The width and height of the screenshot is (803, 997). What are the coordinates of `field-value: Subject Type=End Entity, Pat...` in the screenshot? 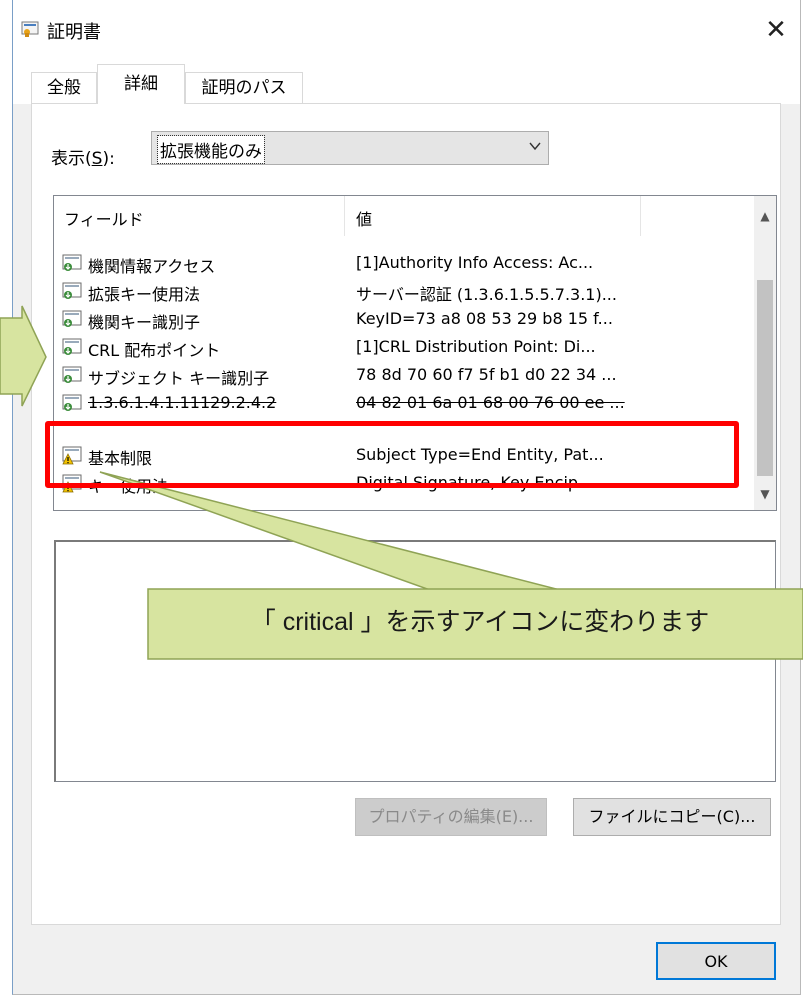 It's located at (480, 454).